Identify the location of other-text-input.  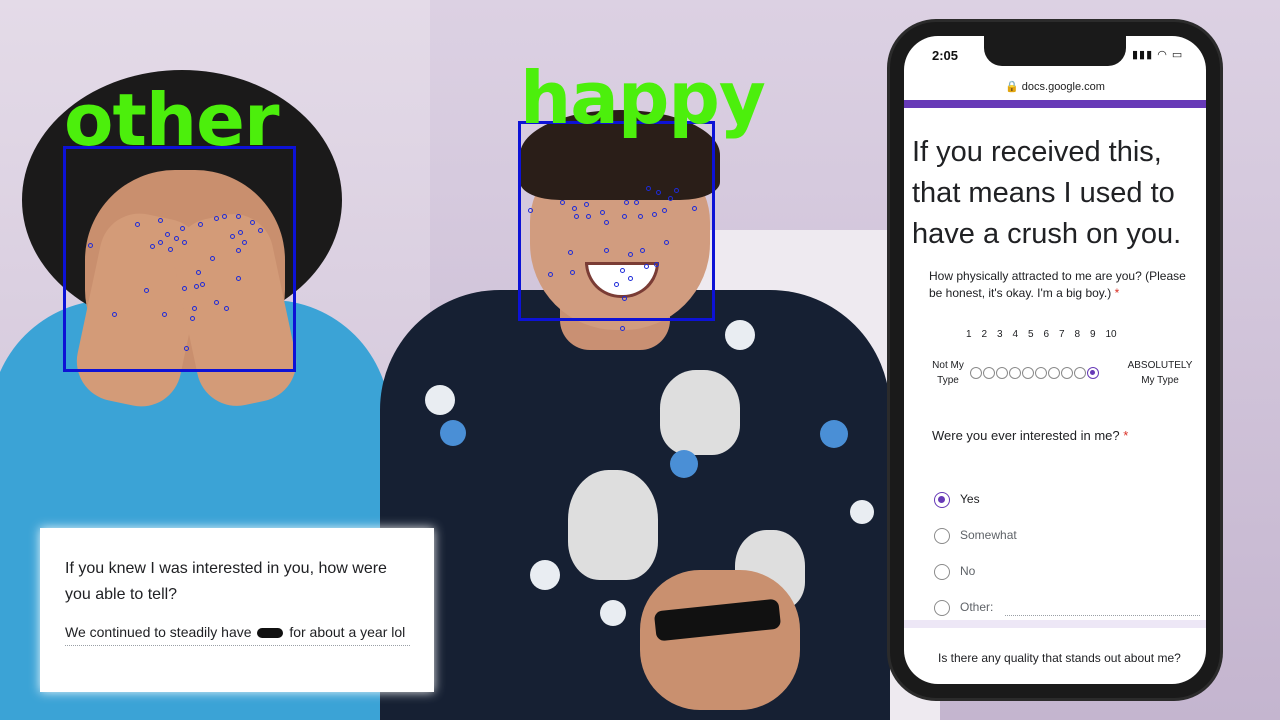
(1103, 615).